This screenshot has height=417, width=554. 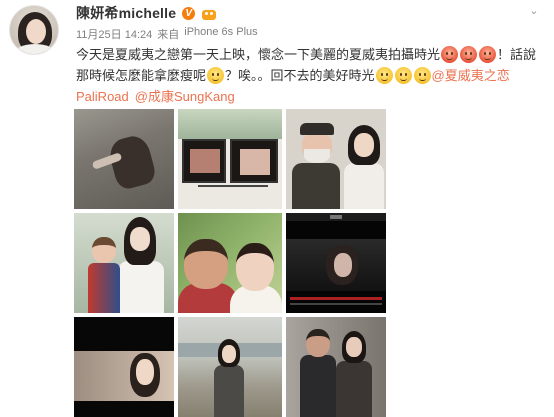 I want to click on author-row: 陳妍希michelle V, so click(x=146, y=13).